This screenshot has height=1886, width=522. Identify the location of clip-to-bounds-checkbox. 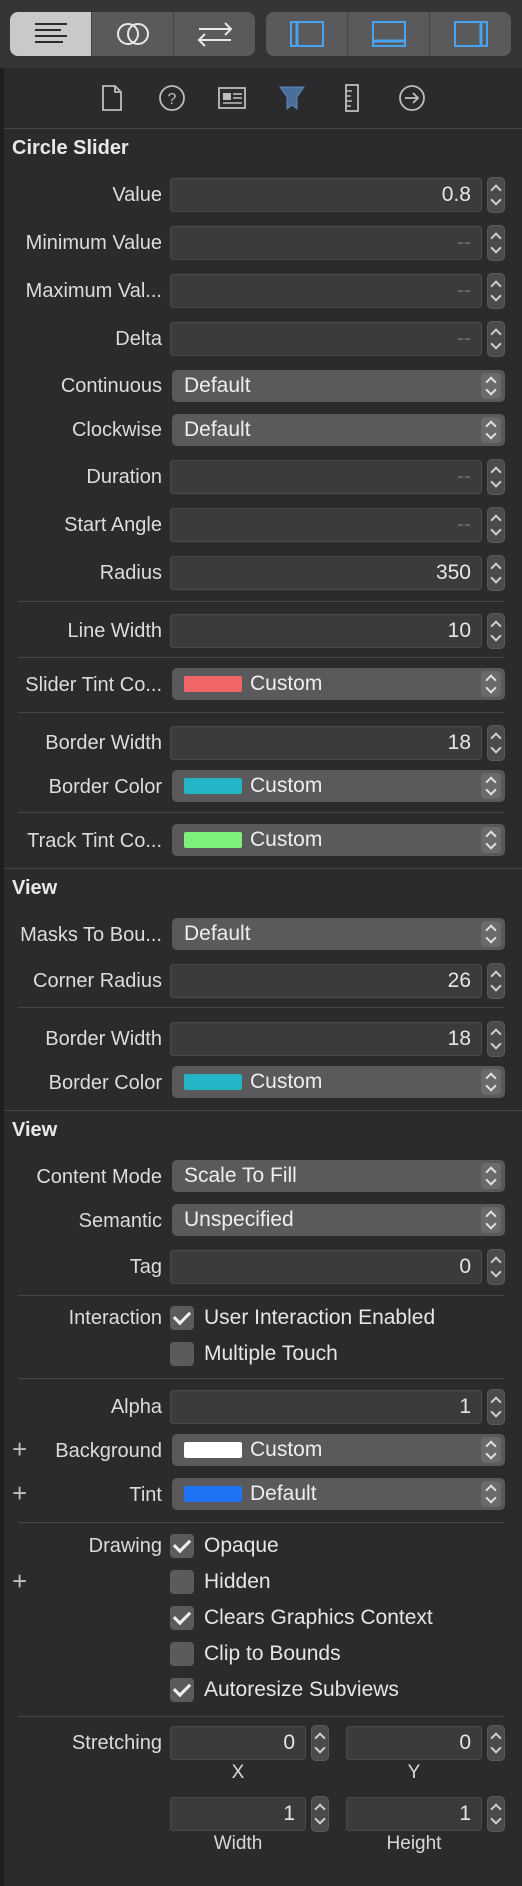
(182, 1654).